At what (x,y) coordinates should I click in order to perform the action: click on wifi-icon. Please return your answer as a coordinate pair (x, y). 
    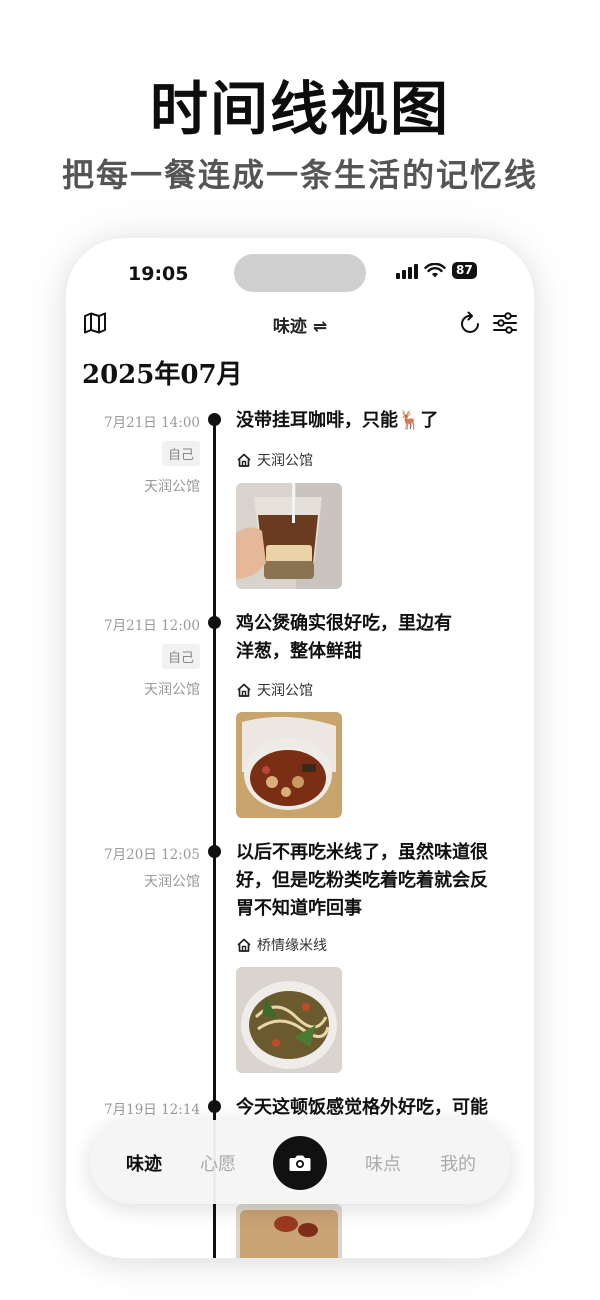
    Looking at the image, I should click on (435, 269).